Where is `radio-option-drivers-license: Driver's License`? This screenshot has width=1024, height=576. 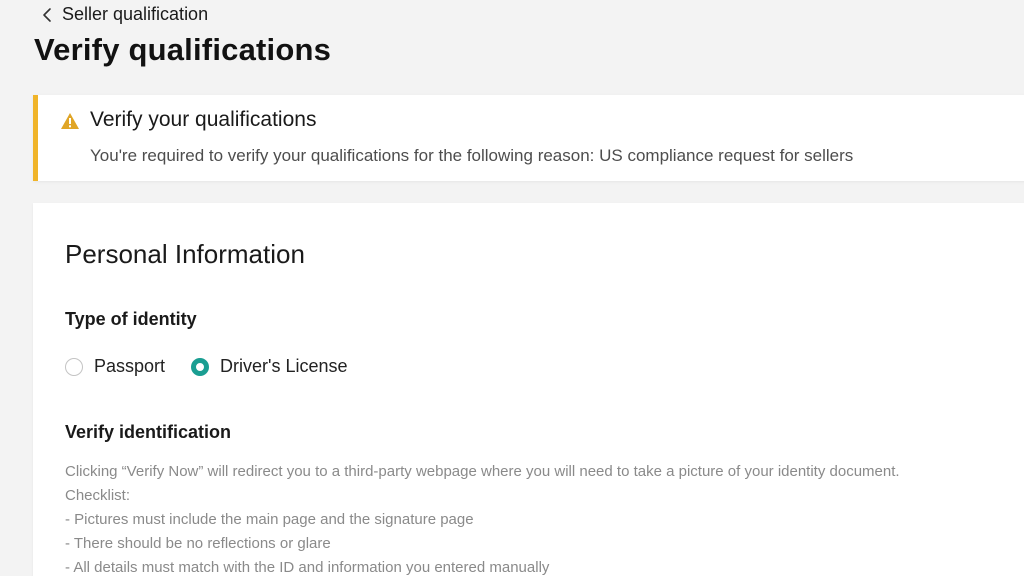
radio-option-drivers-license: Driver's License is located at coordinates (269, 366).